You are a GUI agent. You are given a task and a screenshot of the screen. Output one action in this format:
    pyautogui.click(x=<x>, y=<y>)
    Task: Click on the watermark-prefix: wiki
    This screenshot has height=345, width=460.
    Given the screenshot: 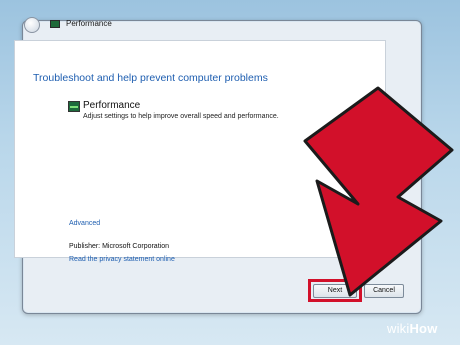 What is the action you would take?
    pyautogui.click(x=398, y=328)
    